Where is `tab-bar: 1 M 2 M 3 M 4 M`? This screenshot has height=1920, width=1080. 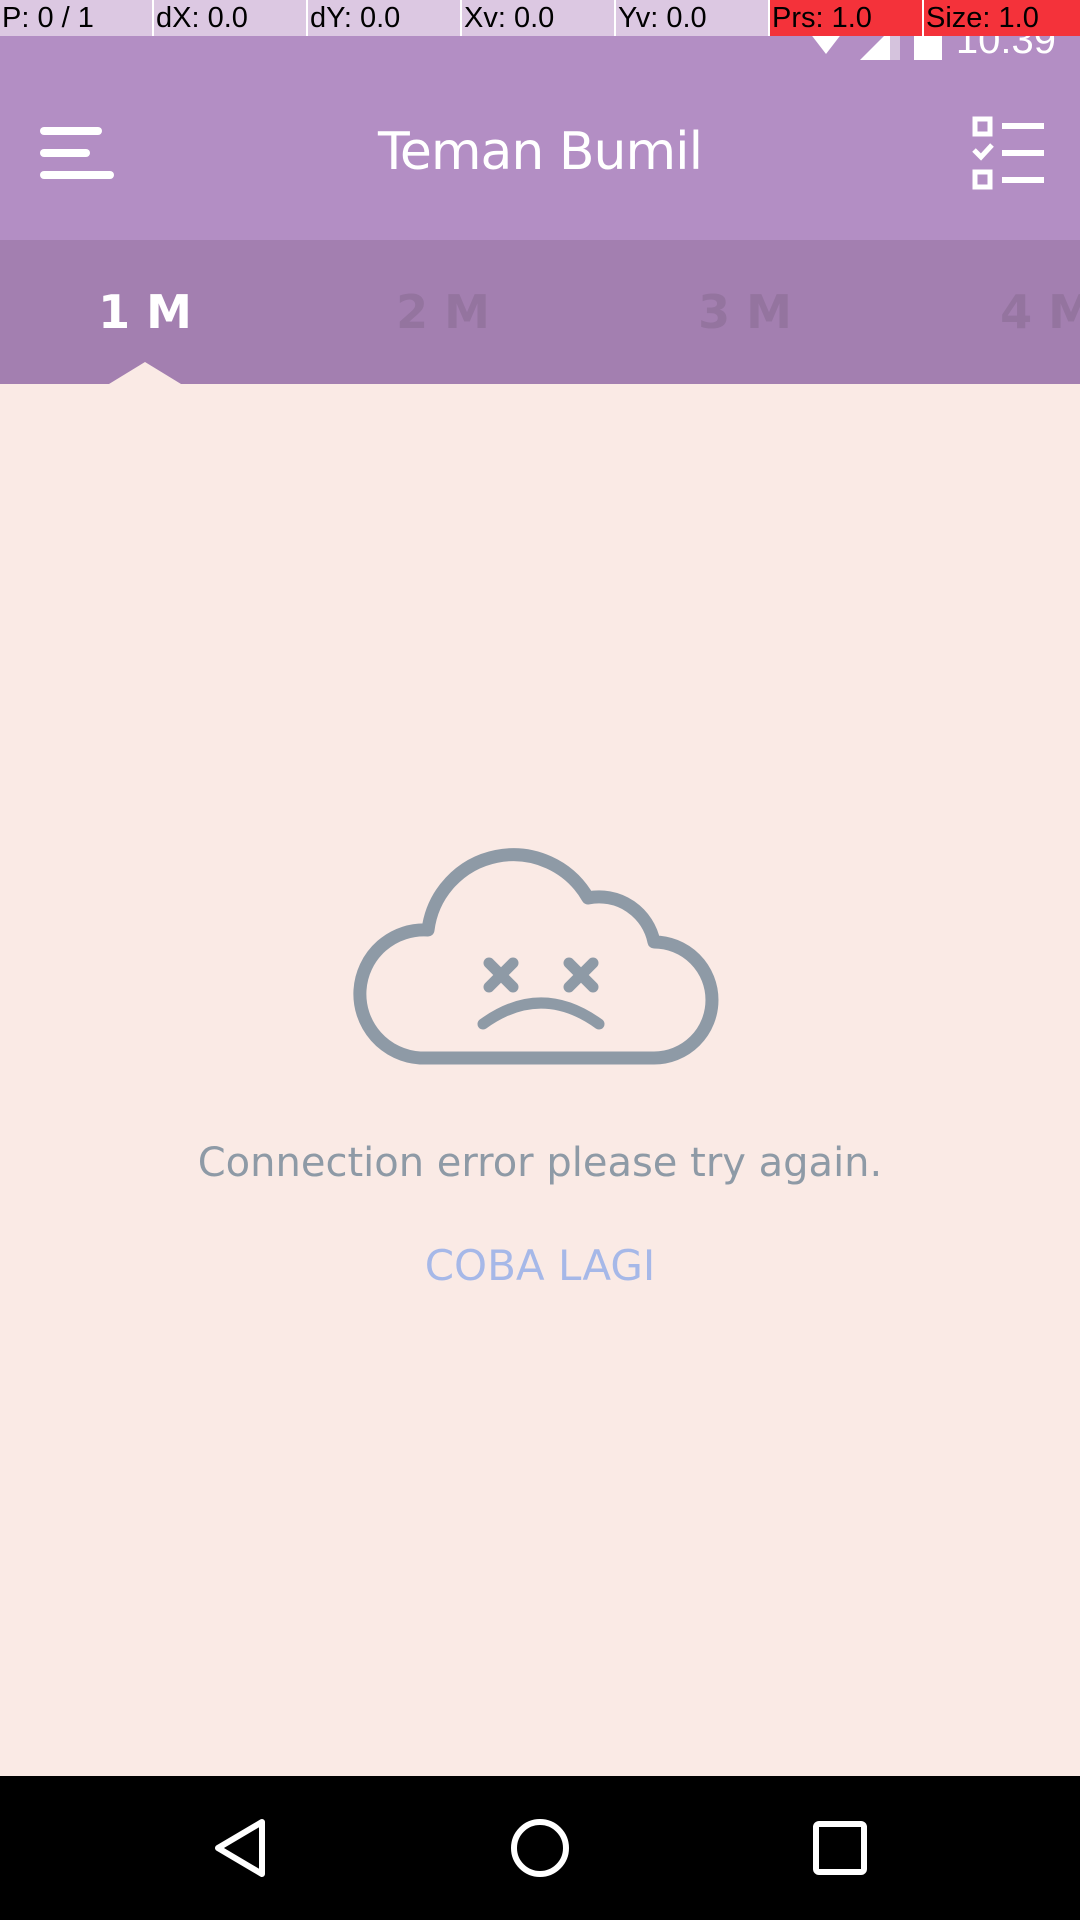
tab-bar: 1 M 2 M 3 M 4 M is located at coordinates (540, 312).